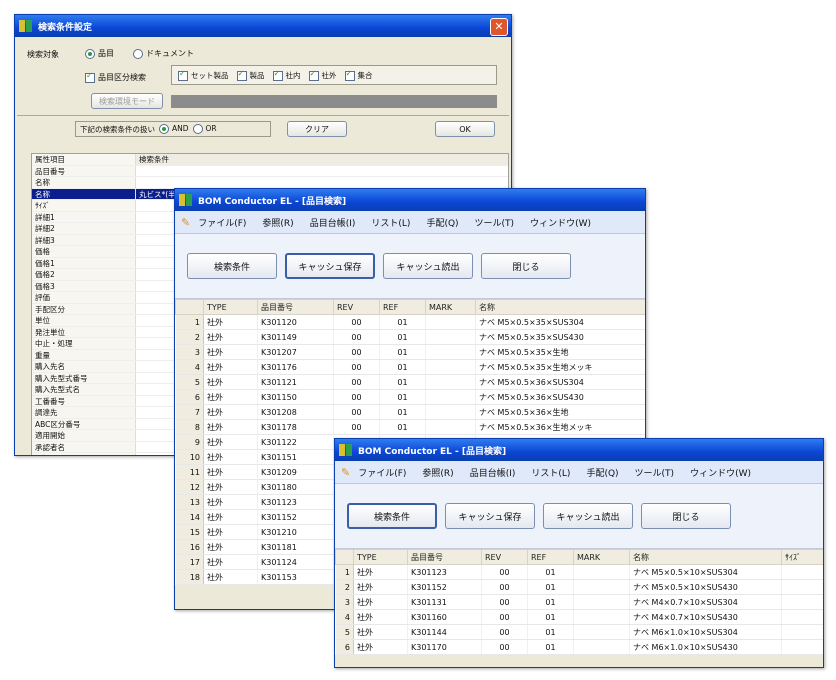  Describe the element at coordinates (250, 75) in the screenshot. I see `item-class-product: 製品` at that location.